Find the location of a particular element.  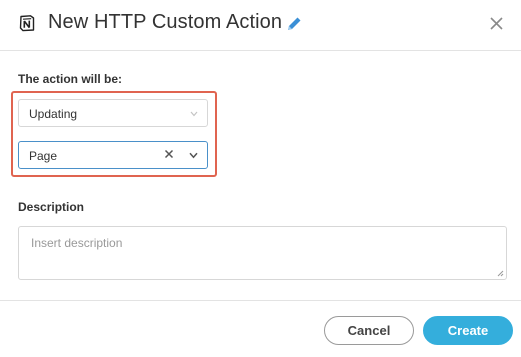

description-placeholder: Insert description is located at coordinates (77, 243).